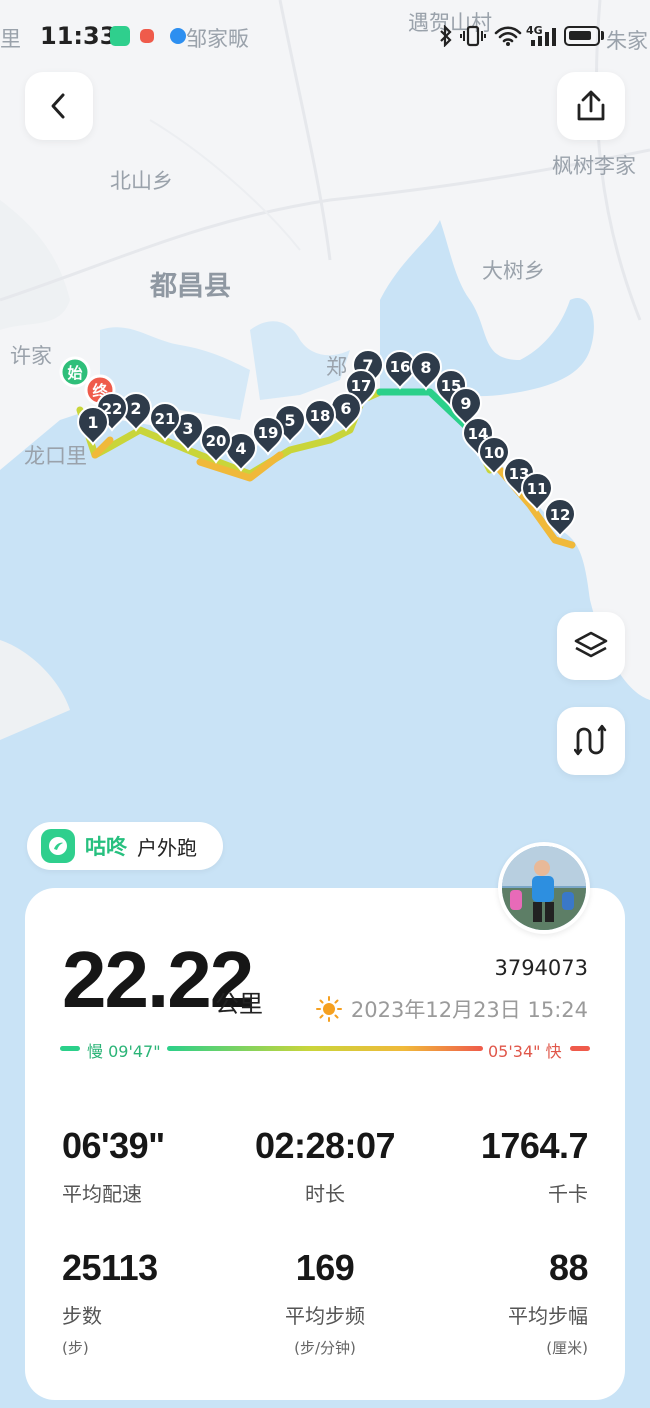 The width and height of the screenshot is (650, 1408). Describe the element at coordinates (525, 1051) in the screenshot. I see `pace-fast-label: 05'34" 快` at that location.